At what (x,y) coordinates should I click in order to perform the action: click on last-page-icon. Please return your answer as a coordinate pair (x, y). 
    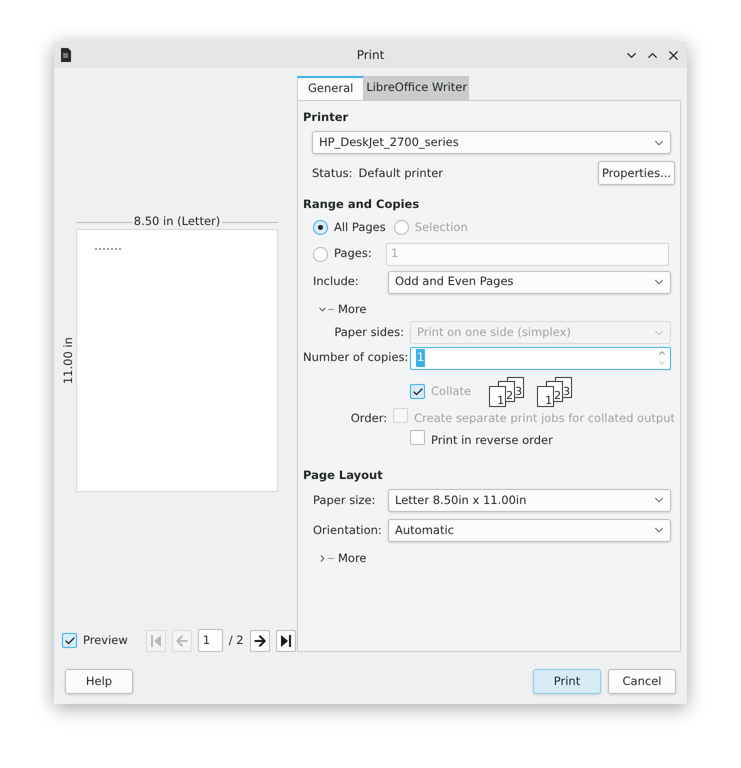
    Looking at the image, I should click on (286, 641).